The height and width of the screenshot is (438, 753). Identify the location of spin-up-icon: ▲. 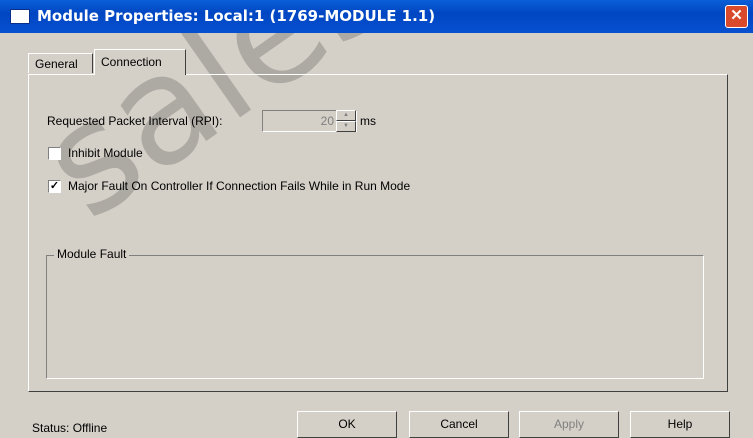
(346, 115).